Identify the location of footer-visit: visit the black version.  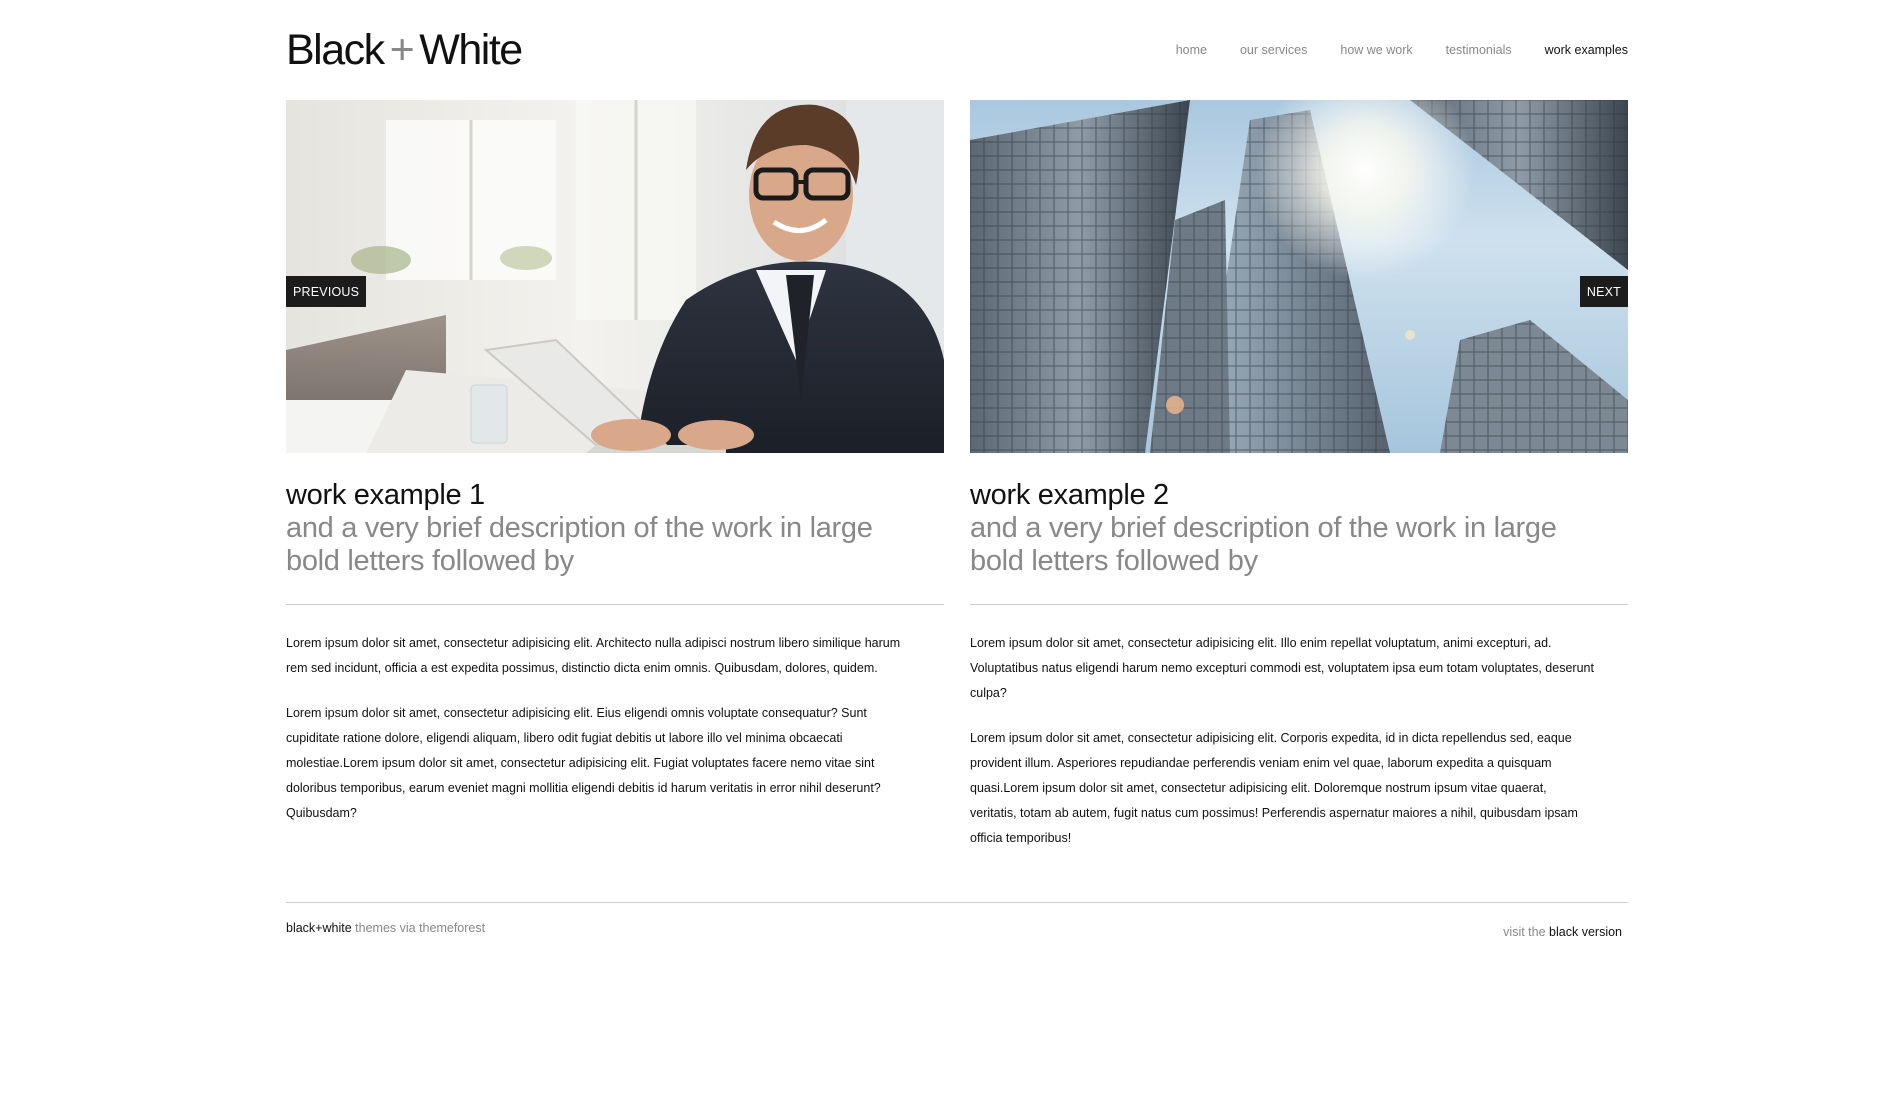
(1562, 932).